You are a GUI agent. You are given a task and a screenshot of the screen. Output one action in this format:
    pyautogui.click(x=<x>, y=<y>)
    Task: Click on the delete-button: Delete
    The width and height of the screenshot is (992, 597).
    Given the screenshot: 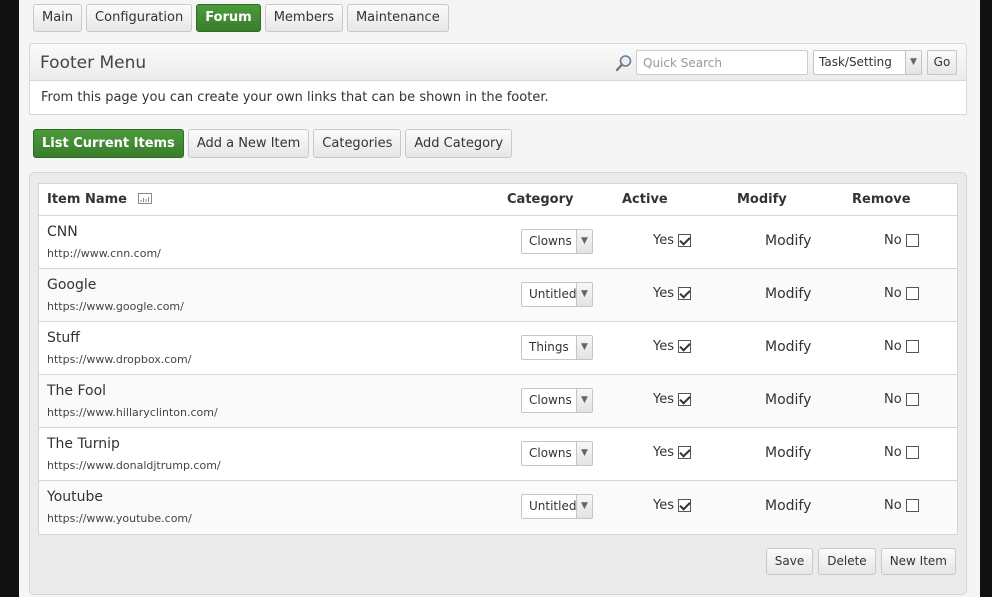 What is the action you would take?
    pyautogui.click(x=847, y=561)
    